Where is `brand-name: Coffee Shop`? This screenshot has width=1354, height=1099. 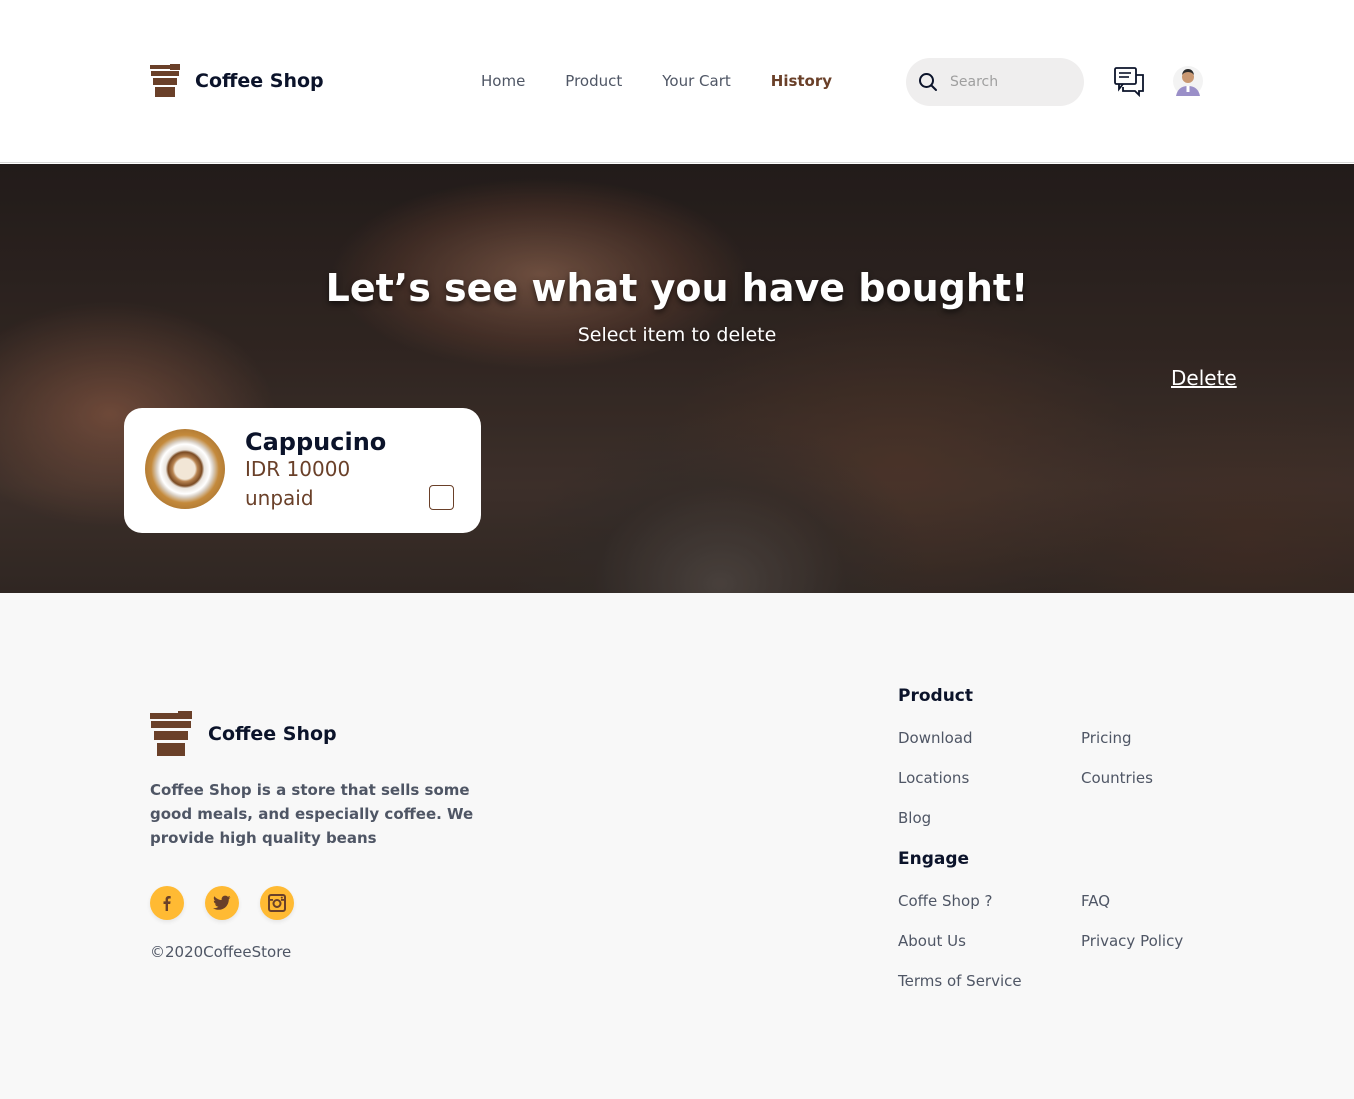 brand-name: Coffee Shop is located at coordinates (259, 81).